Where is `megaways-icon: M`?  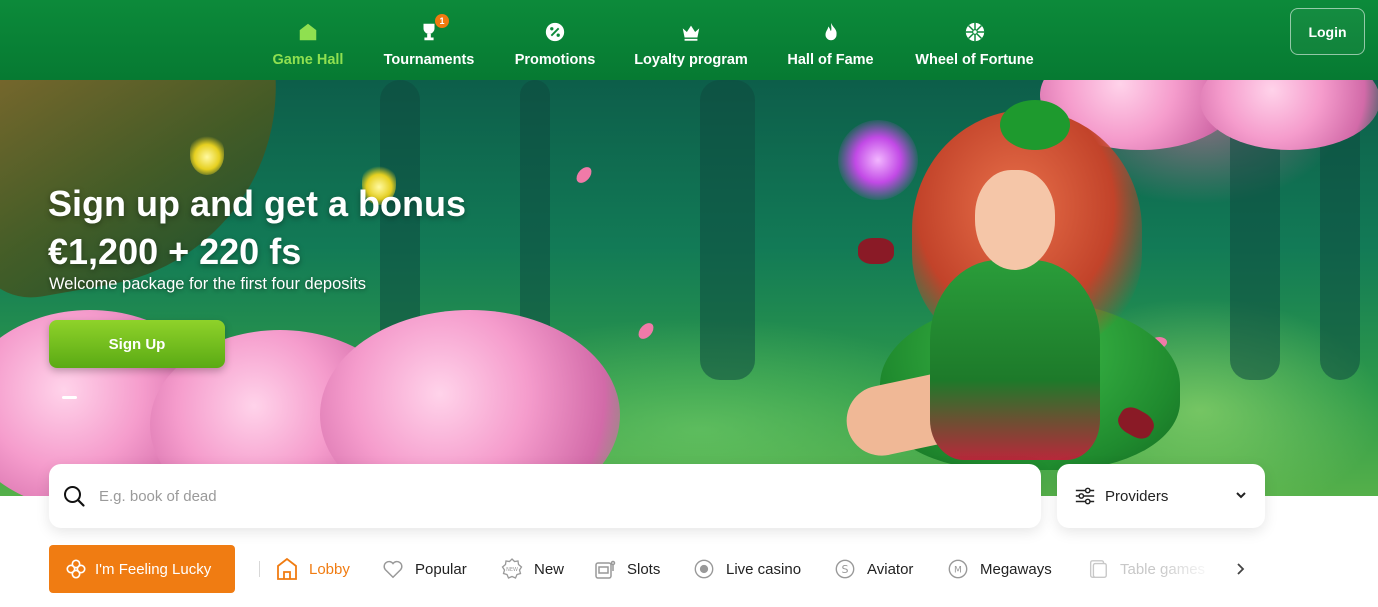
megaways-icon: M is located at coordinates (958, 569).